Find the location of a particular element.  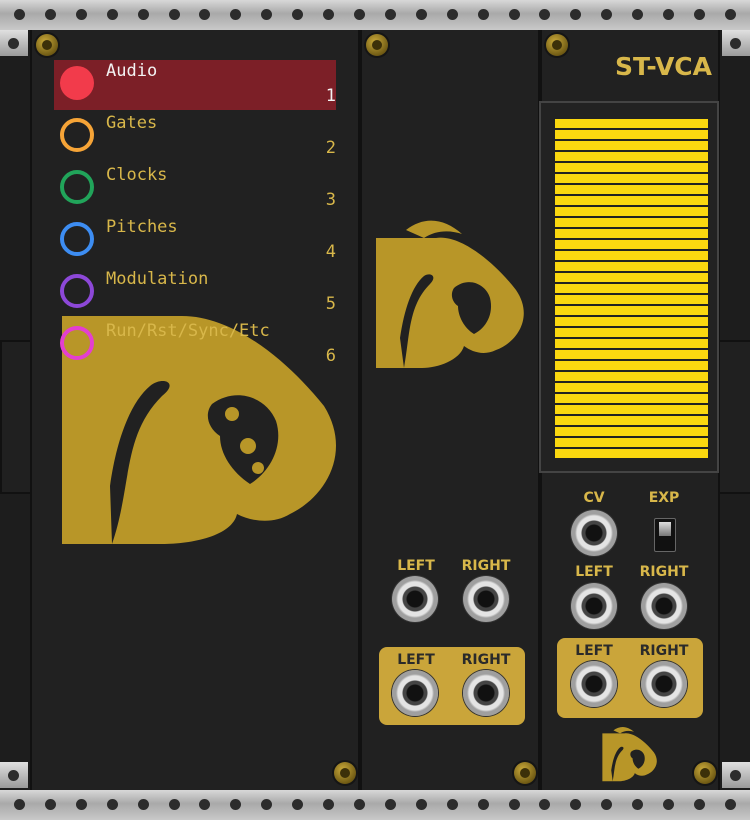

cv-label: CV is located at coordinates (594, 498).